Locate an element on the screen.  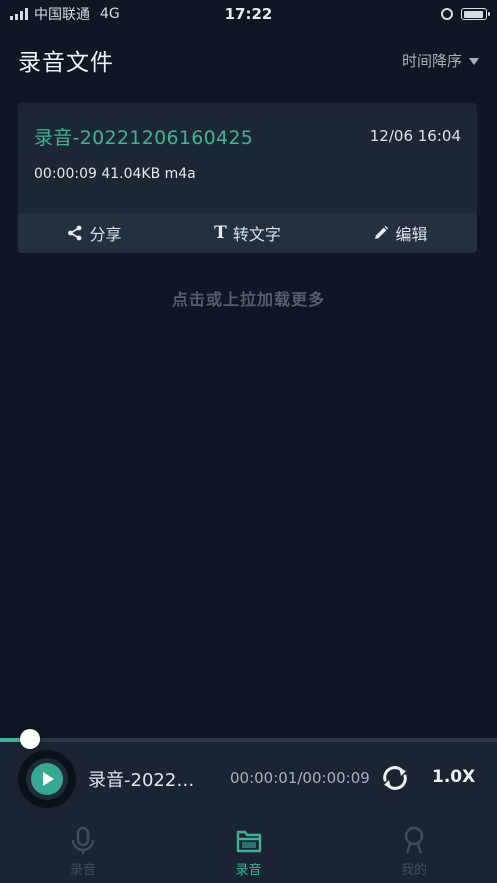
pencil-icon is located at coordinates (382, 232).